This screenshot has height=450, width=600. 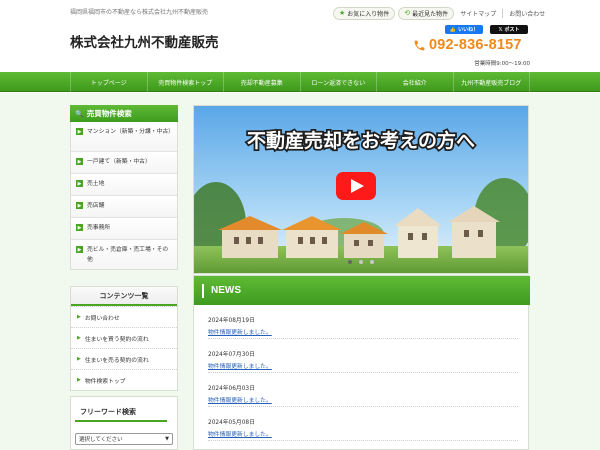 What do you see at coordinates (503, 13) in the screenshot?
I see `link-divider` at bounding box center [503, 13].